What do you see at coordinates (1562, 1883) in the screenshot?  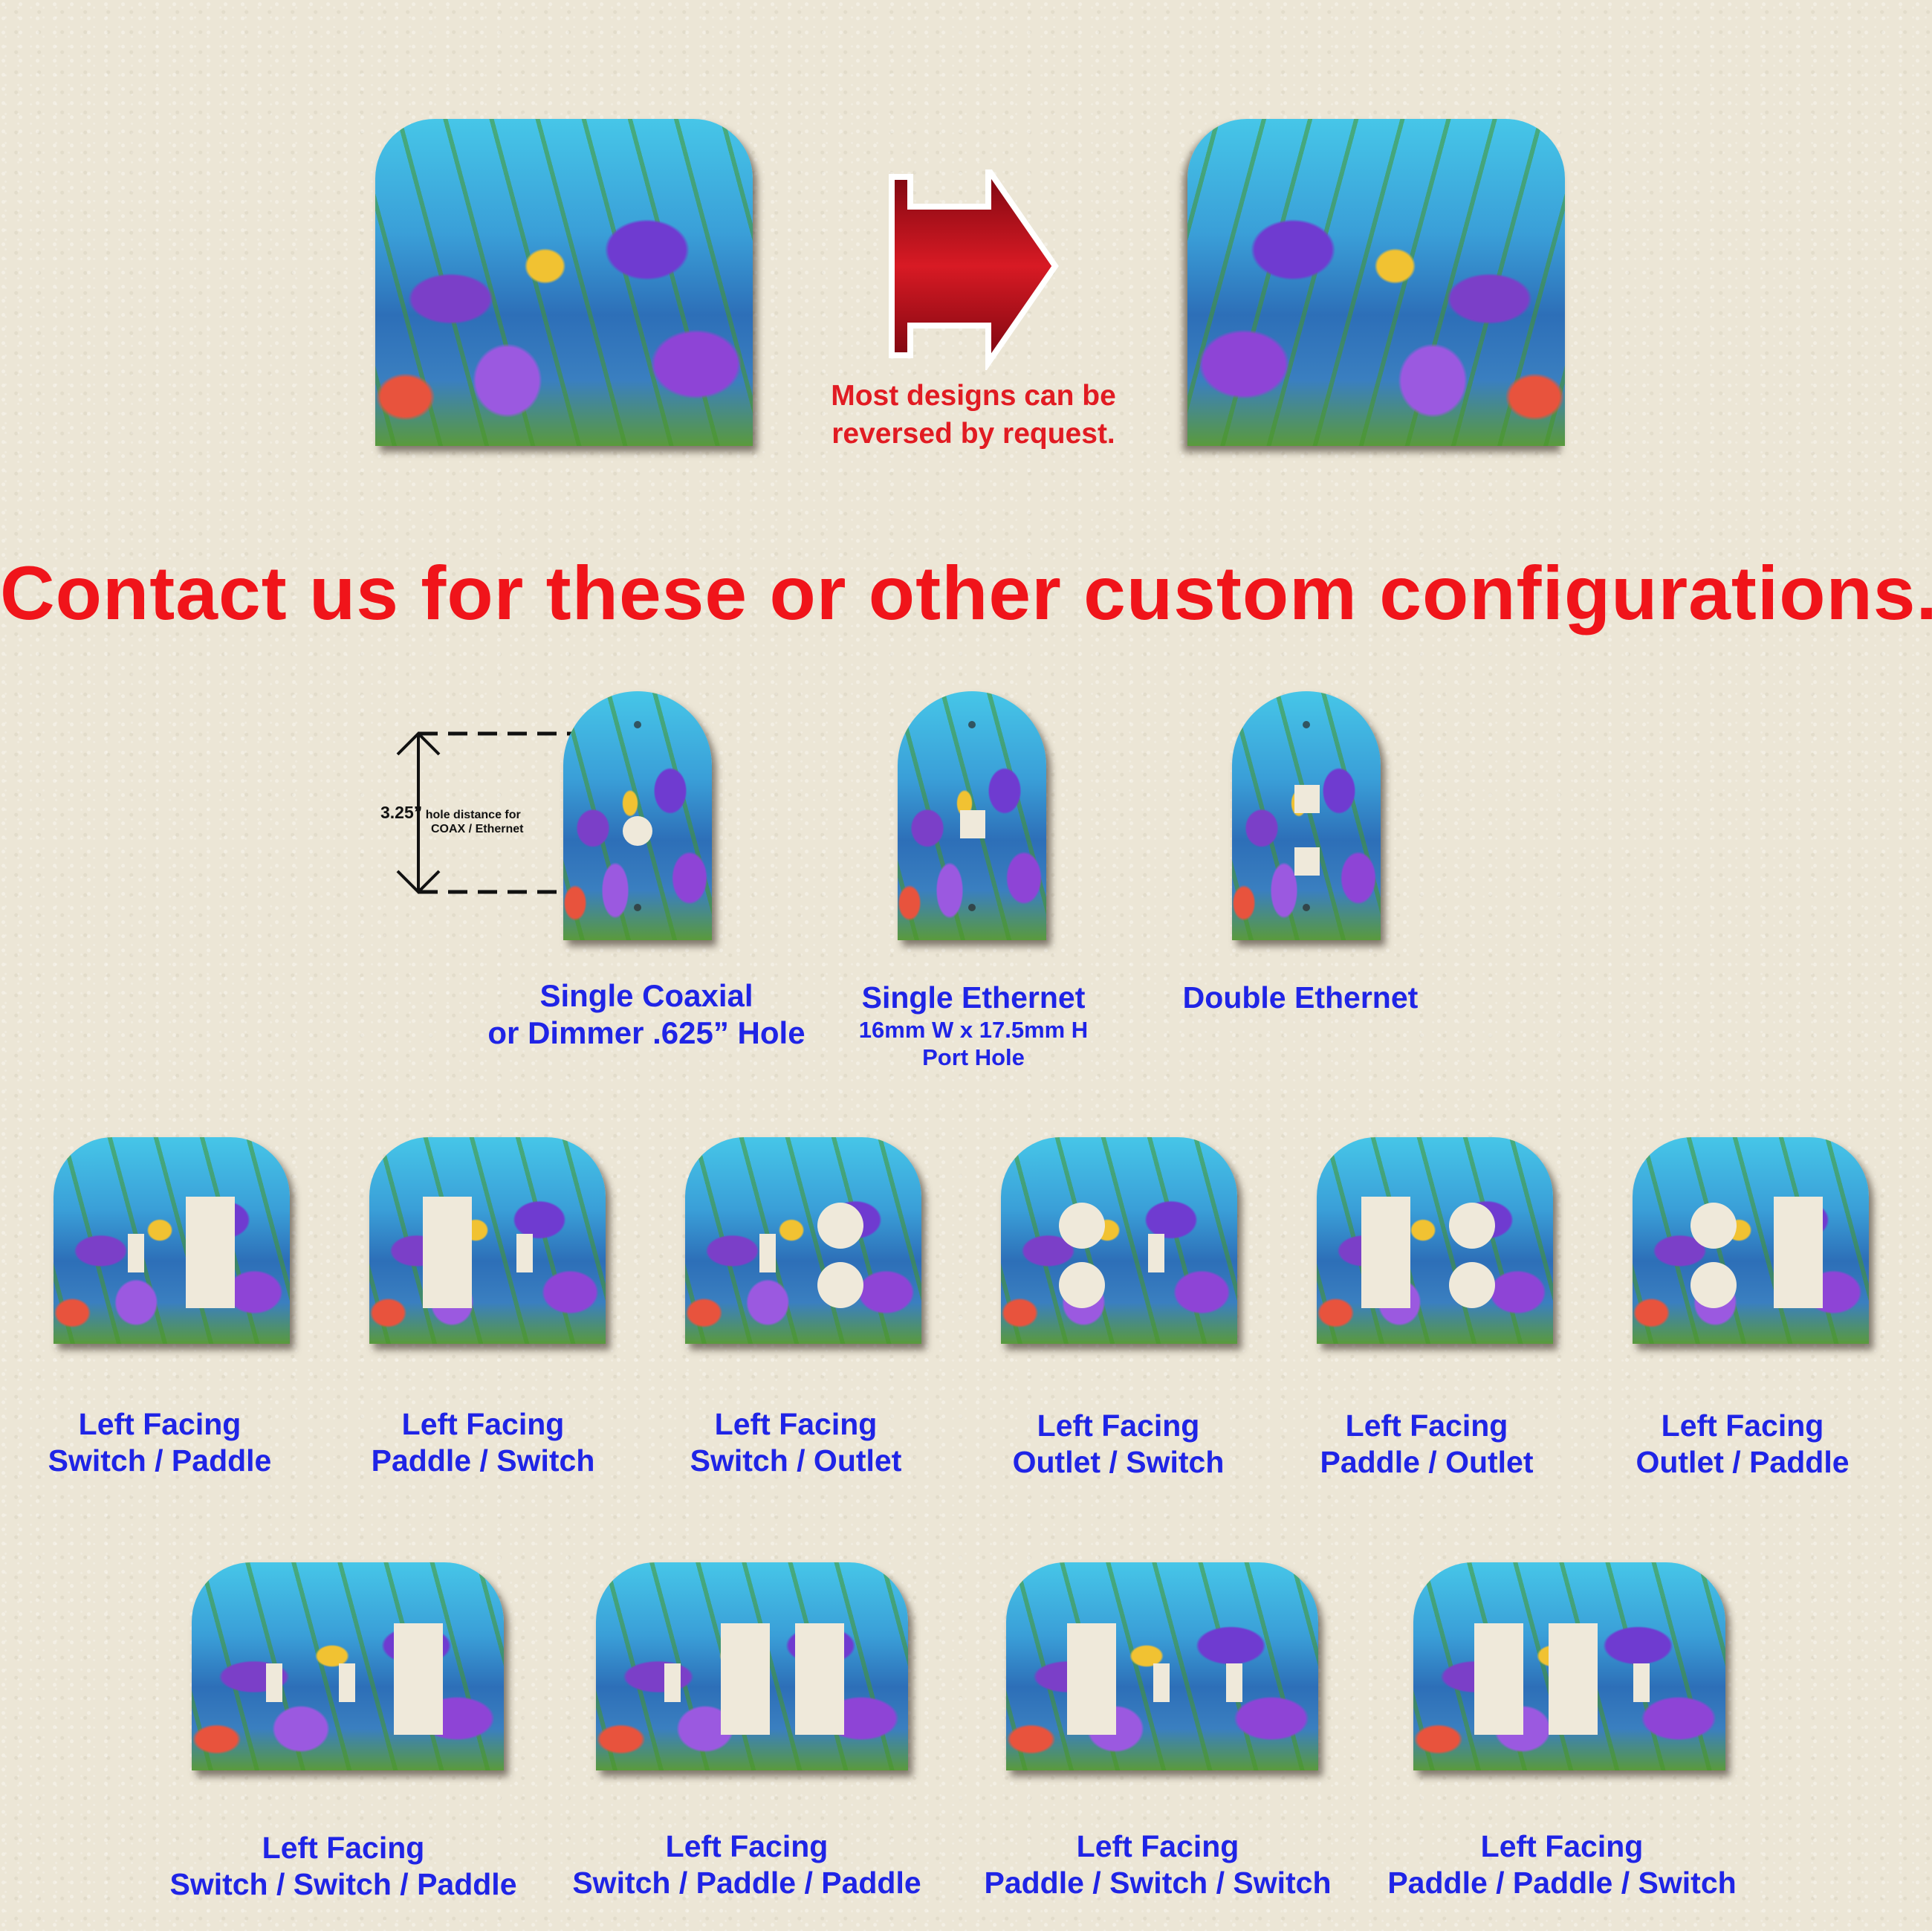 I see `caption-line2: Paddle / Paddle / Switch` at bounding box center [1562, 1883].